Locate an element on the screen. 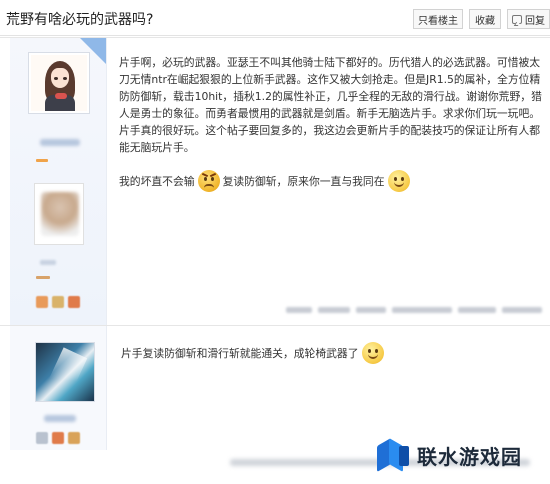 This screenshot has height=484, width=550. post-content: 片手复读防御斩和滑行斩就能通关，成轮椅武器了 is located at coordinates (254, 353).